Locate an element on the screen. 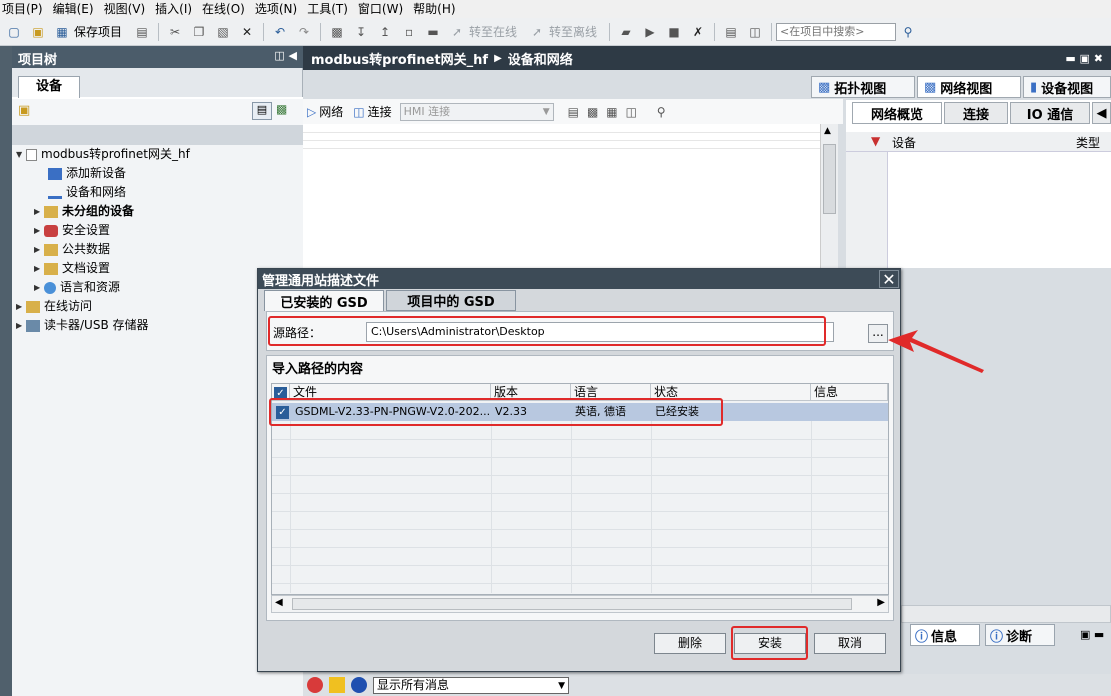 The width and height of the screenshot is (1111, 696). new-project-icon: ▢ is located at coordinates (14, 32).